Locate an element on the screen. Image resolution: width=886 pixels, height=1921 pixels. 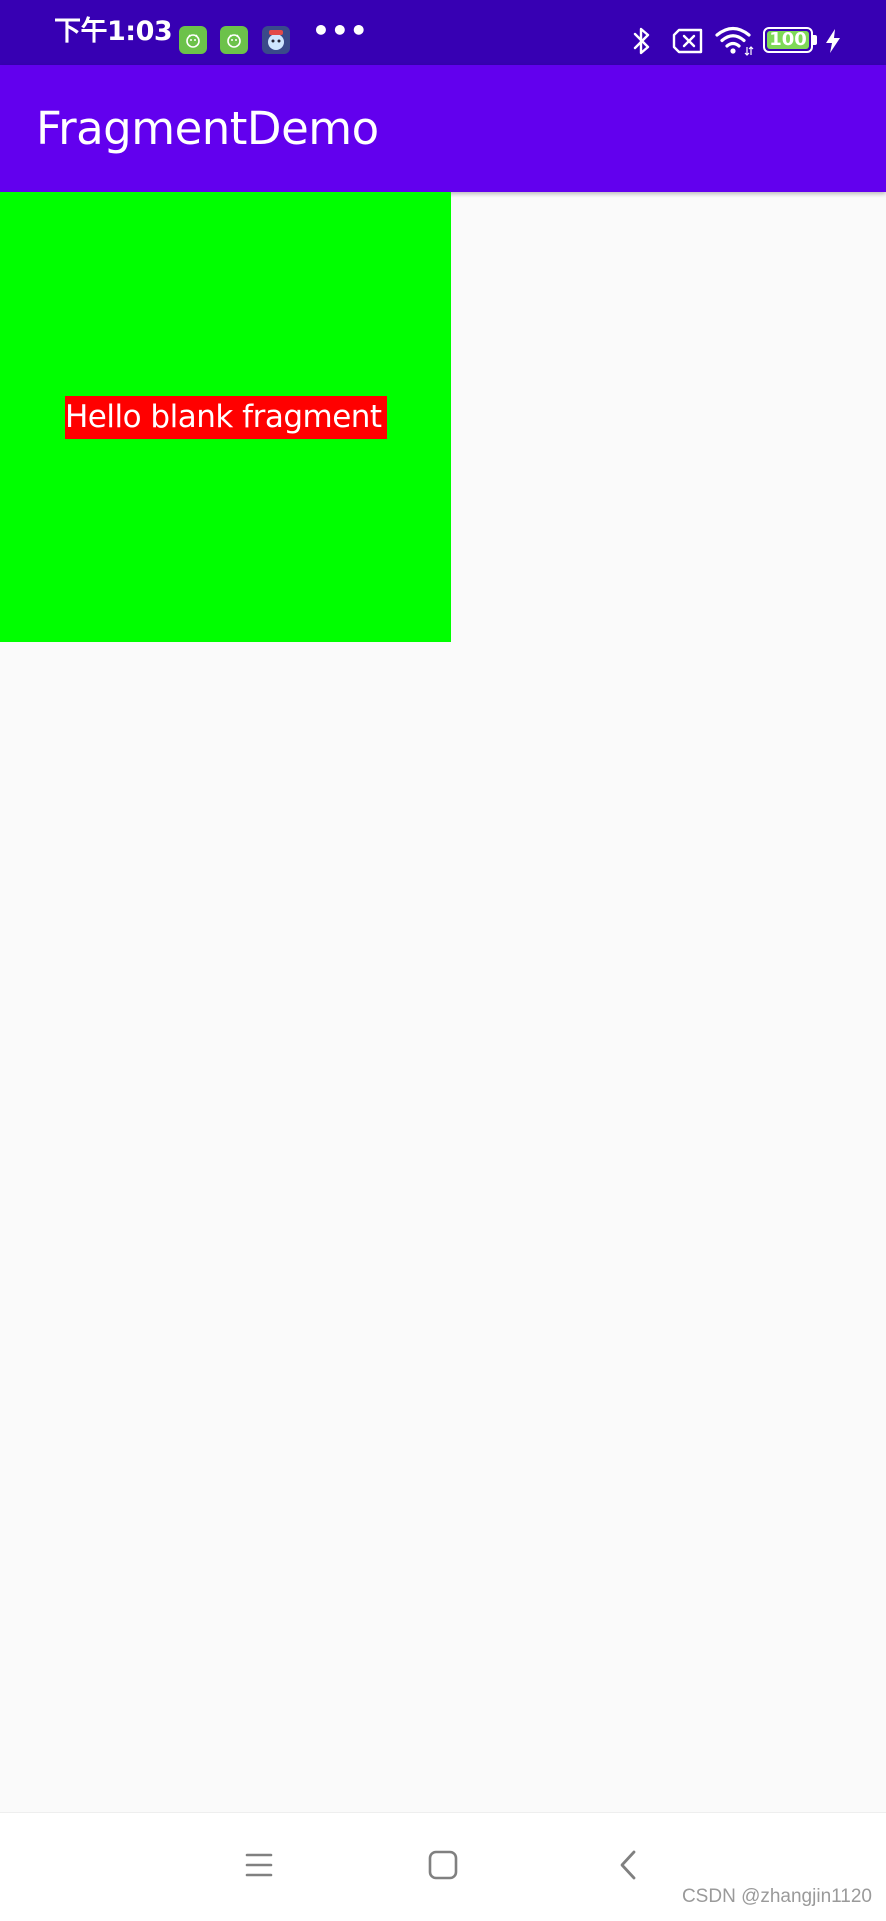
battery-icon: 100 is located at coordinates (790, 40).